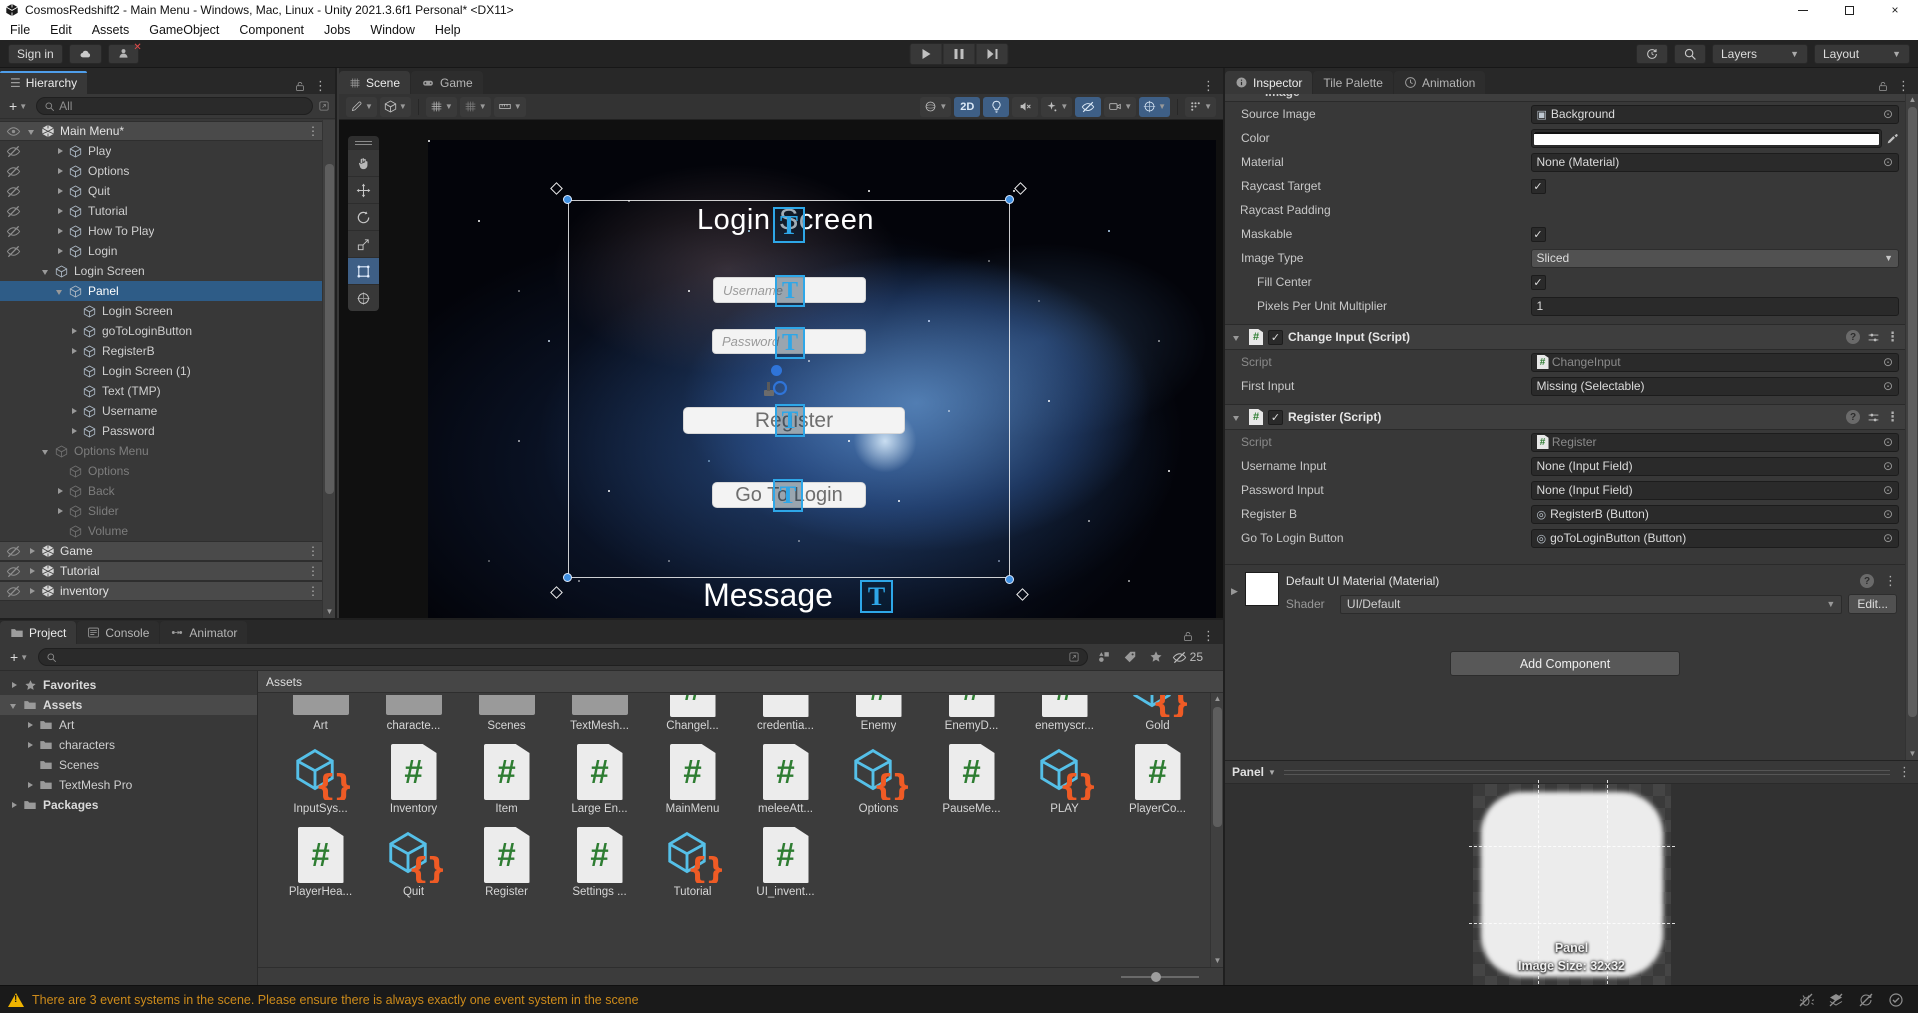  What do you see at coordinates (167, 151) in the screenshot?
I see `hierarchy-item-play: Play` at bounding box center [167, 151].